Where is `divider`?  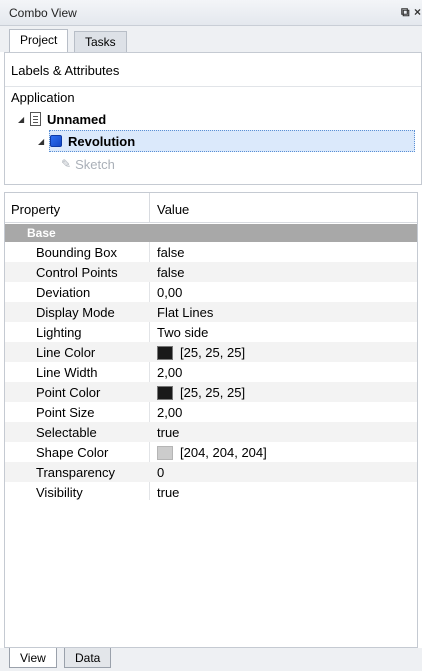
divider is located at coordinates (213, 86).